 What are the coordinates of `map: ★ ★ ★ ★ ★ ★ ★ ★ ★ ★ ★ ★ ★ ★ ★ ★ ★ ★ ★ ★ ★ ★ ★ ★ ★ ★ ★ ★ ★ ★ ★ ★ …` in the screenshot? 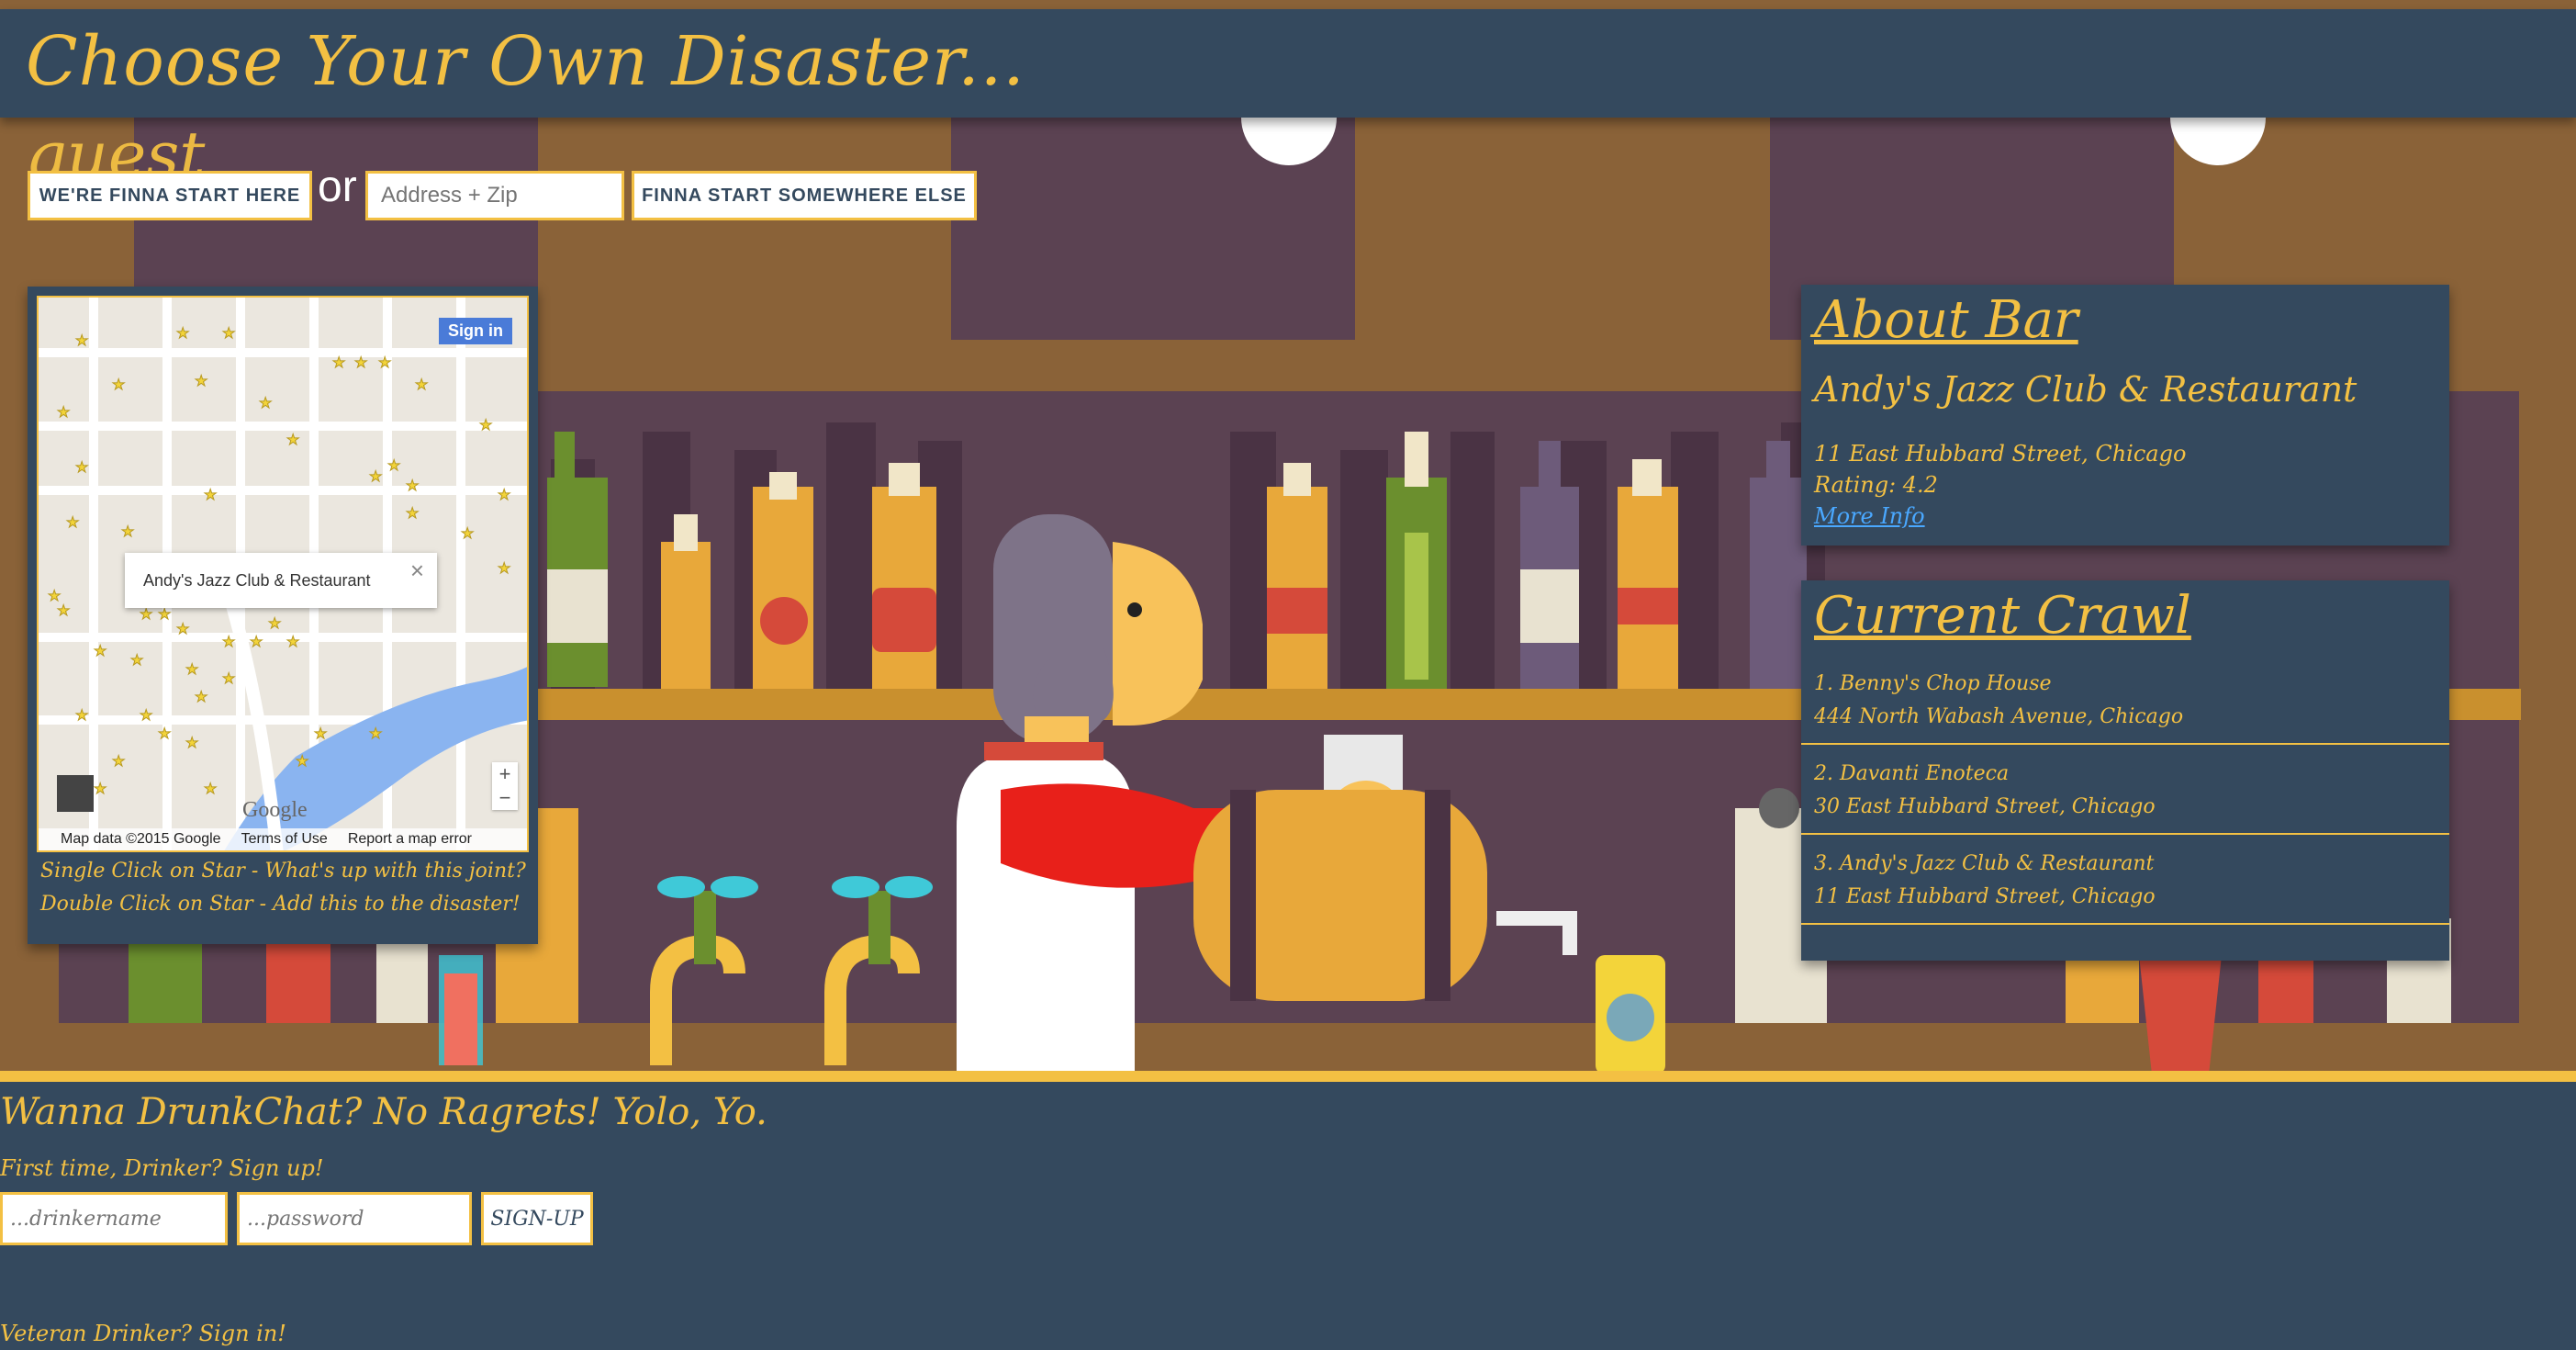 It's located at (283, 574).